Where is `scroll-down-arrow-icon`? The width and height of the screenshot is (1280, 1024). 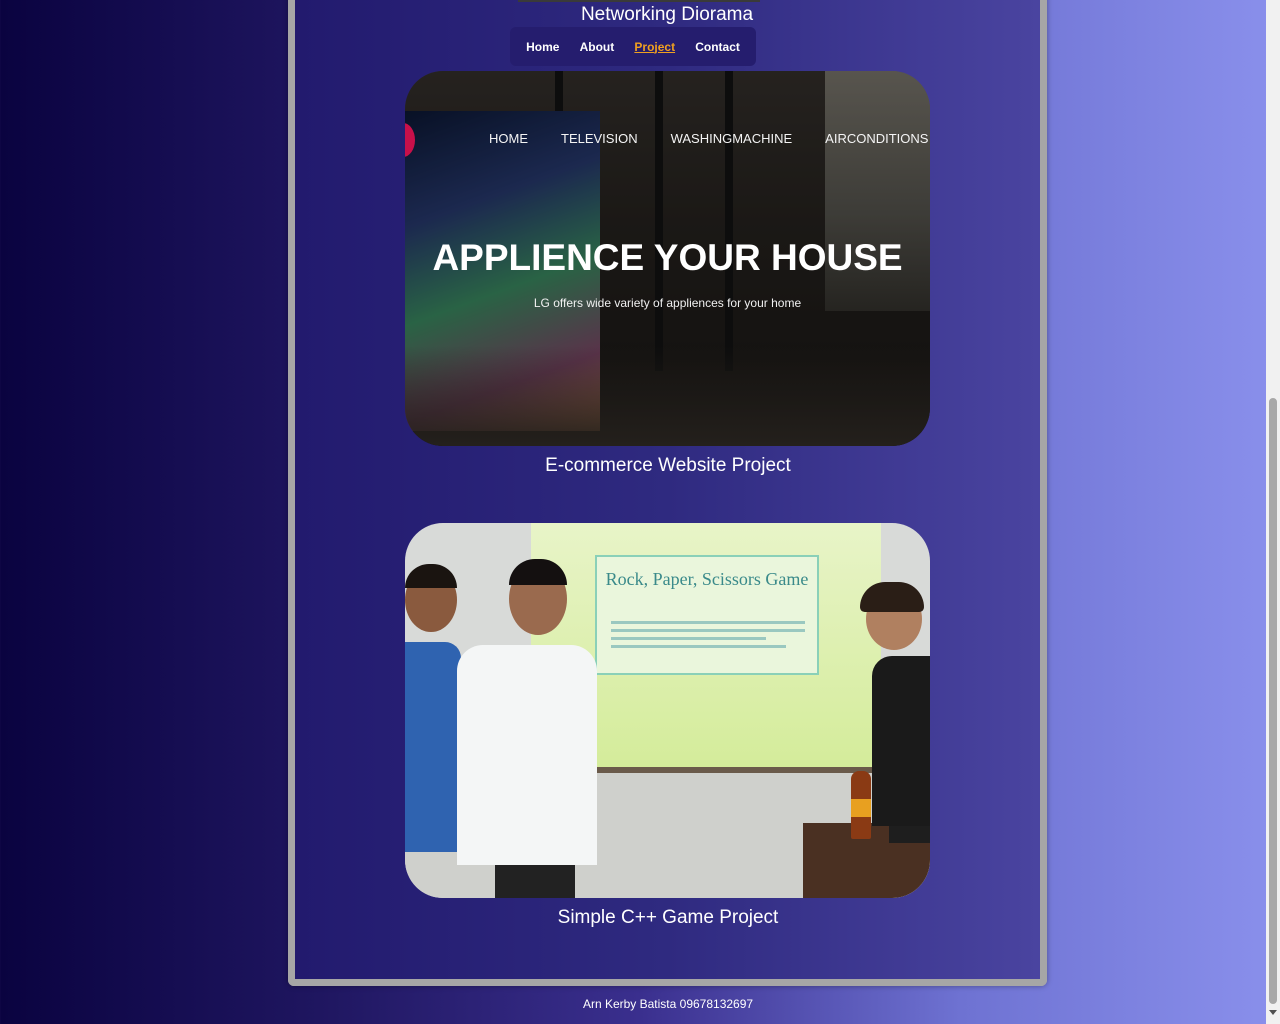
scroll-down-arrow-icon is located at coordinates (1273, 1012).